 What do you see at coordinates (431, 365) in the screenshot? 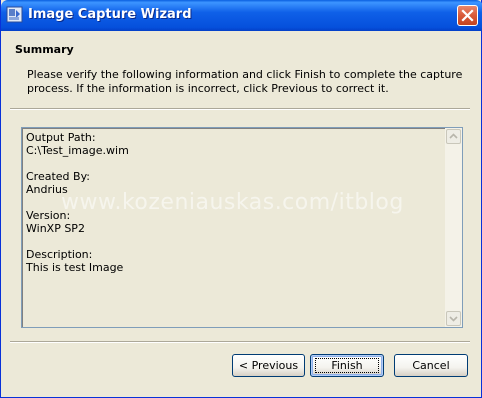
I see `cancel-button: Cancel` at bounding box center [431, 365].